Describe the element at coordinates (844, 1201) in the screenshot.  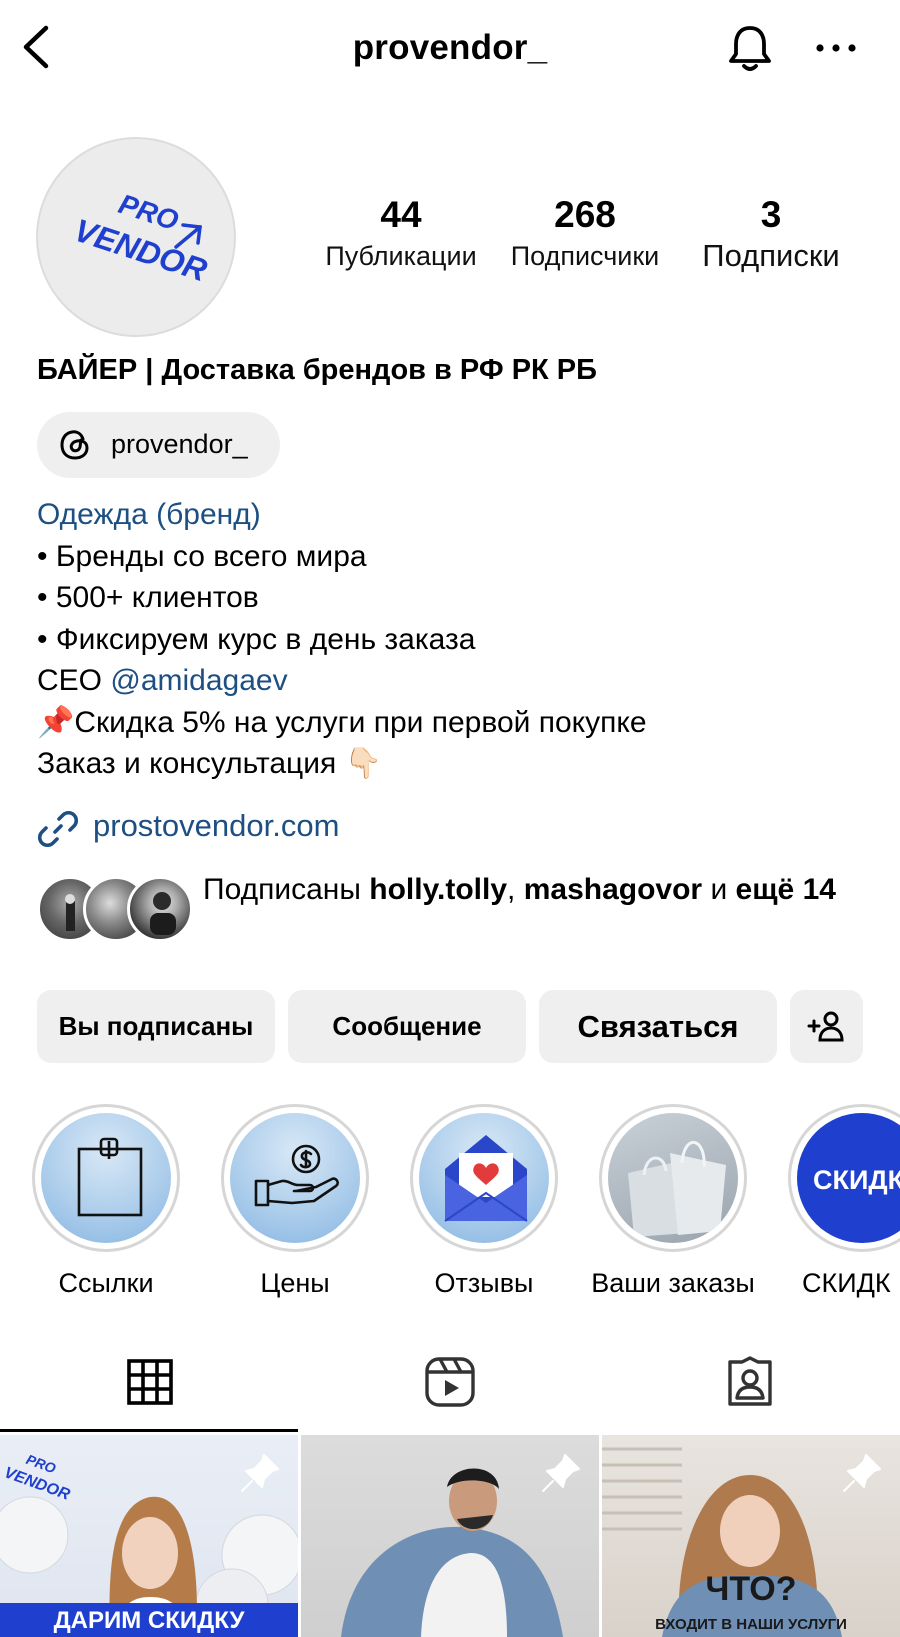
I see `highlight-discount: СКИДК СКИДК` at that location.